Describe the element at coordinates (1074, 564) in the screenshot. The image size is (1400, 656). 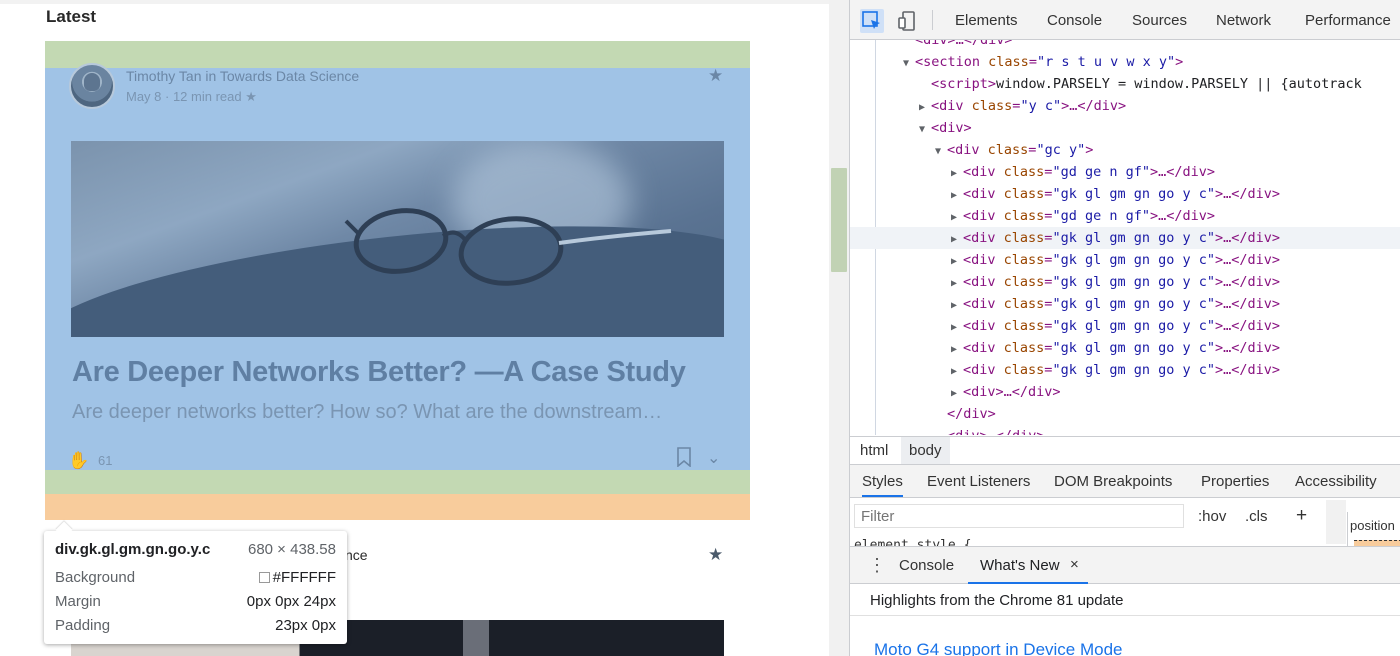
I see `close-icon: ×` at that location.